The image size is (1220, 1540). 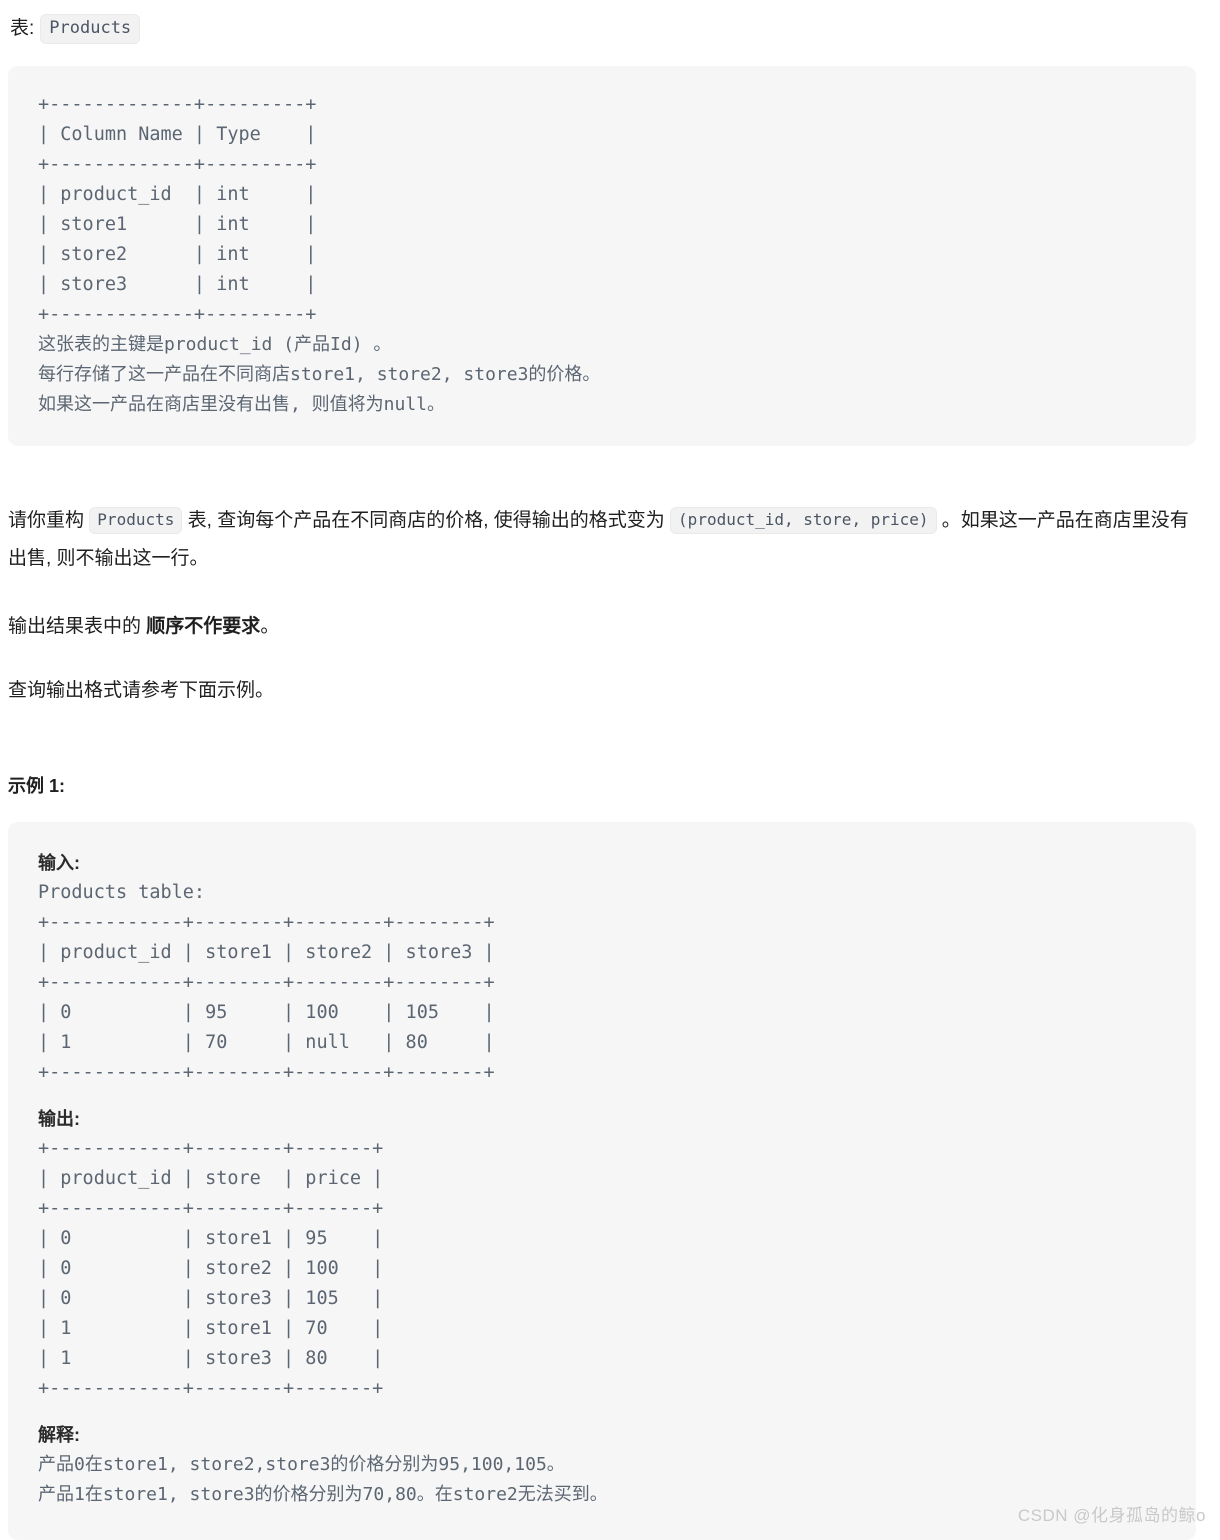 I want to click on output-format-code-chip: (product_id, store, price), so click(x=803, y=520).